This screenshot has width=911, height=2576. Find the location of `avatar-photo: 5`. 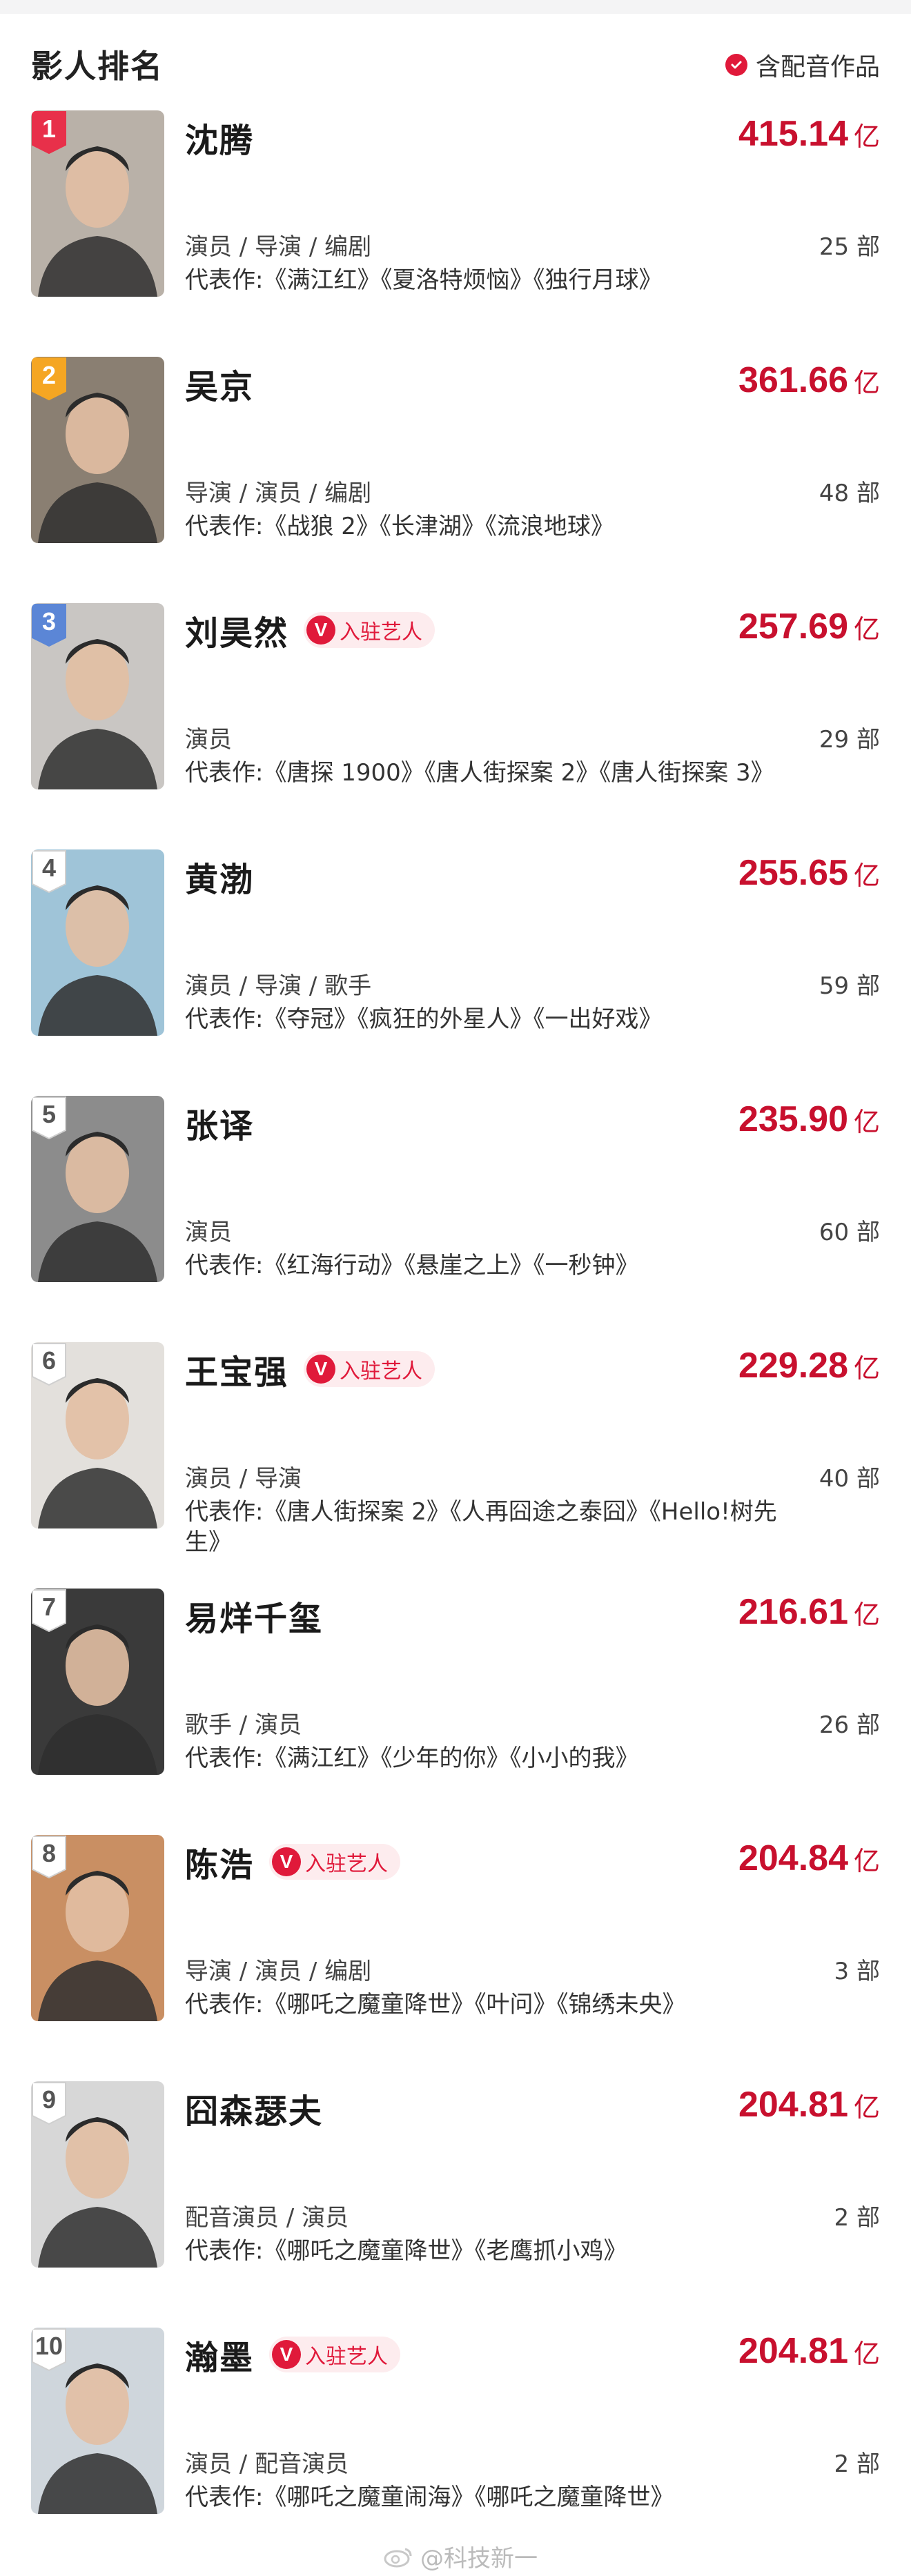

avatar-photo: 5 is located at coordinates (97, 1189).